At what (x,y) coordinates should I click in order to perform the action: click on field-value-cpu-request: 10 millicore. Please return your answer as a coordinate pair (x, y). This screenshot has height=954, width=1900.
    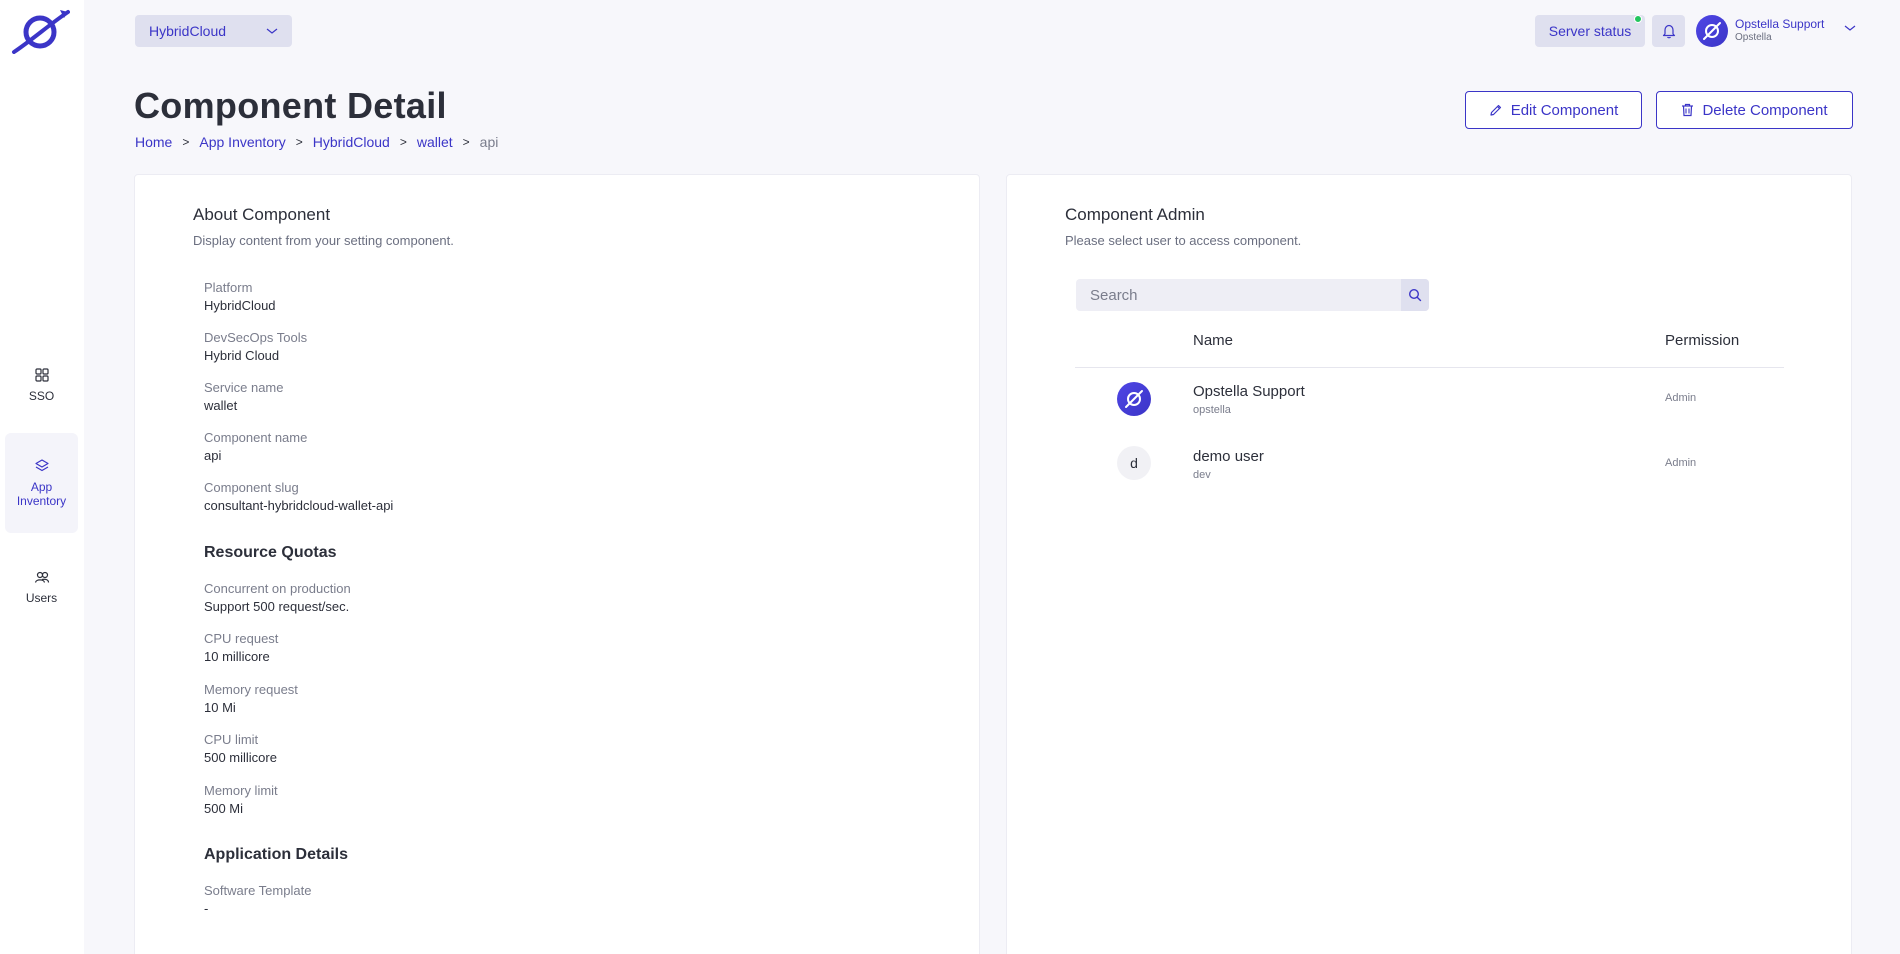
    Looking at the image, I should click on (237, 656).